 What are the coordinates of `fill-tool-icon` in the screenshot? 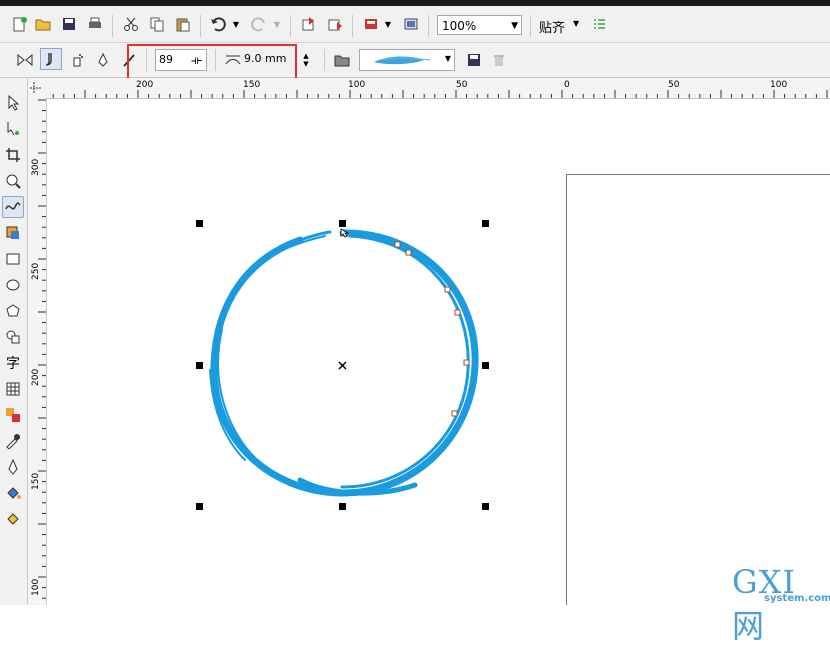 It's located at (13, 493).